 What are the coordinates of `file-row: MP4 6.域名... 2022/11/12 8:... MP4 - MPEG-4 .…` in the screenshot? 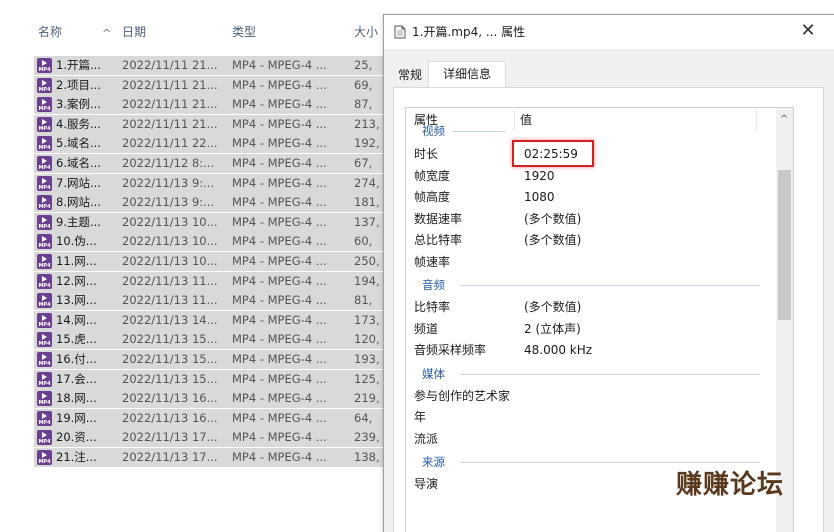 It's located at (214, 164).